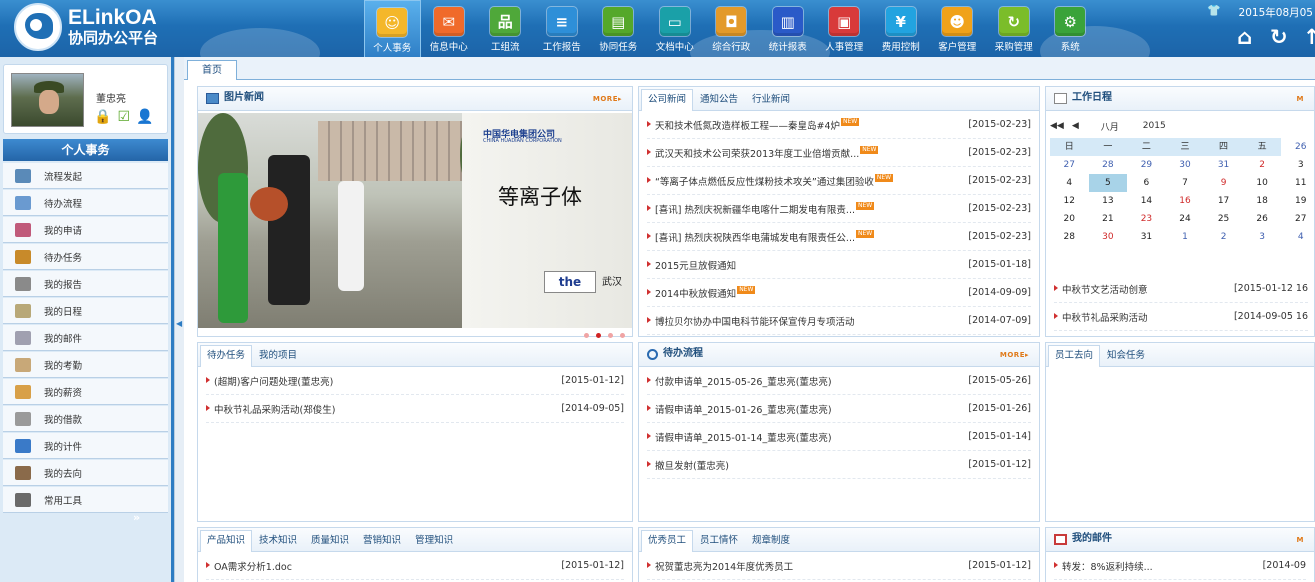 Image resolution: width=1315 pixels, height=582 pixels. I want to click on panel-tab: 营销知识, so click(382, 540).